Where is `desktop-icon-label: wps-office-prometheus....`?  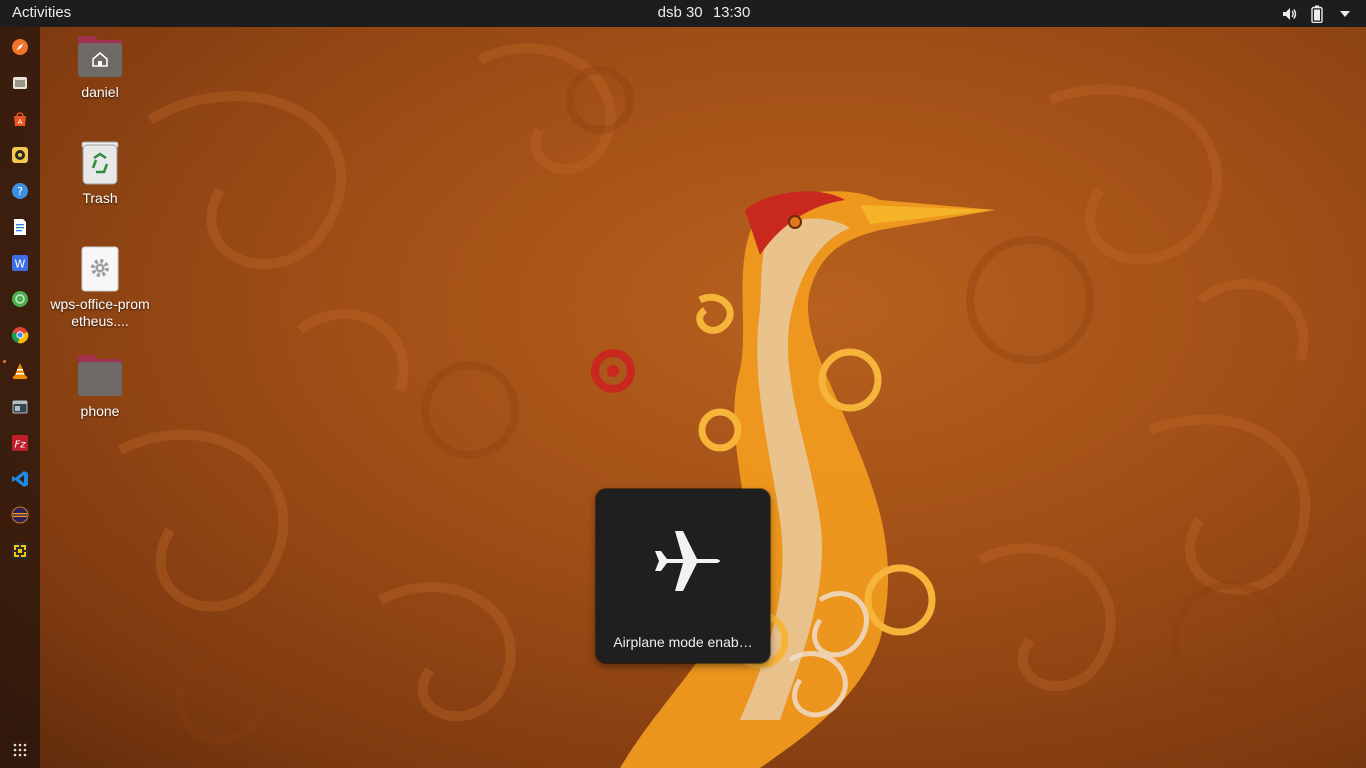 desktop-icon-label: wps-office-prometheus.... is located at coordinates (100, 312).